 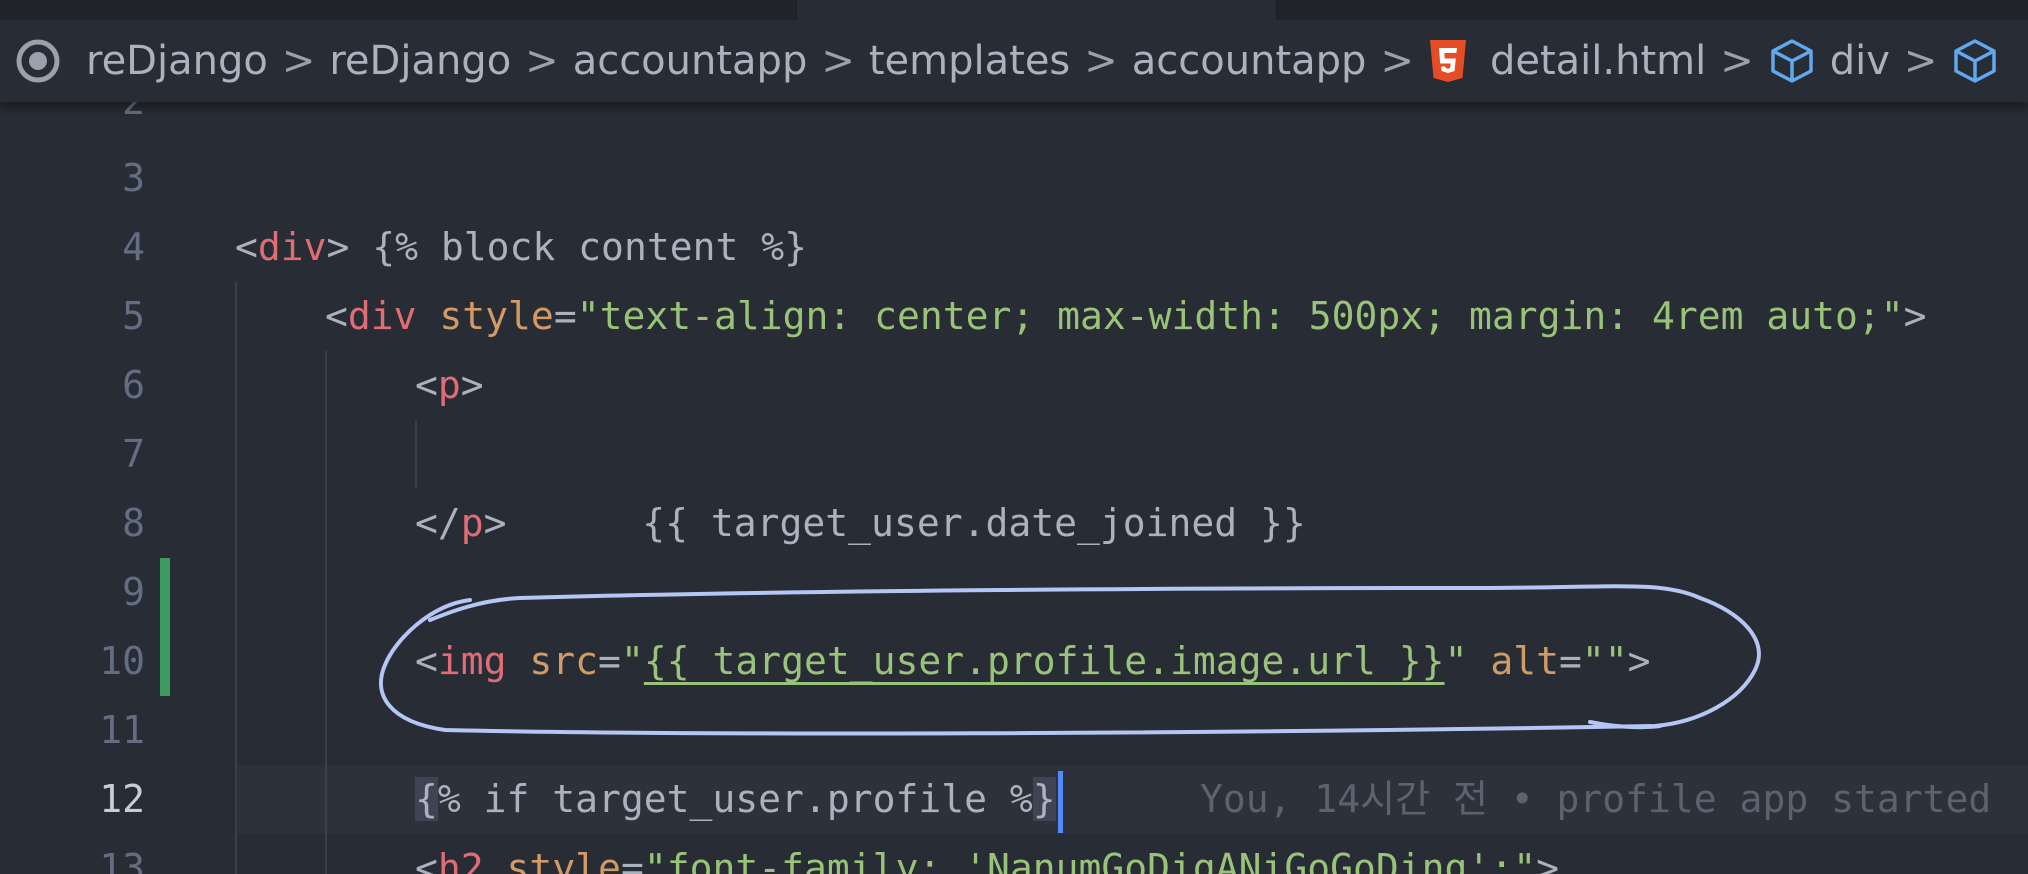 What do you see at coordinates (1044, 661) in the screenshot?
I see `template-variable: {{ target_user.profile.image.url }}` at bounding box center [1044, 661].